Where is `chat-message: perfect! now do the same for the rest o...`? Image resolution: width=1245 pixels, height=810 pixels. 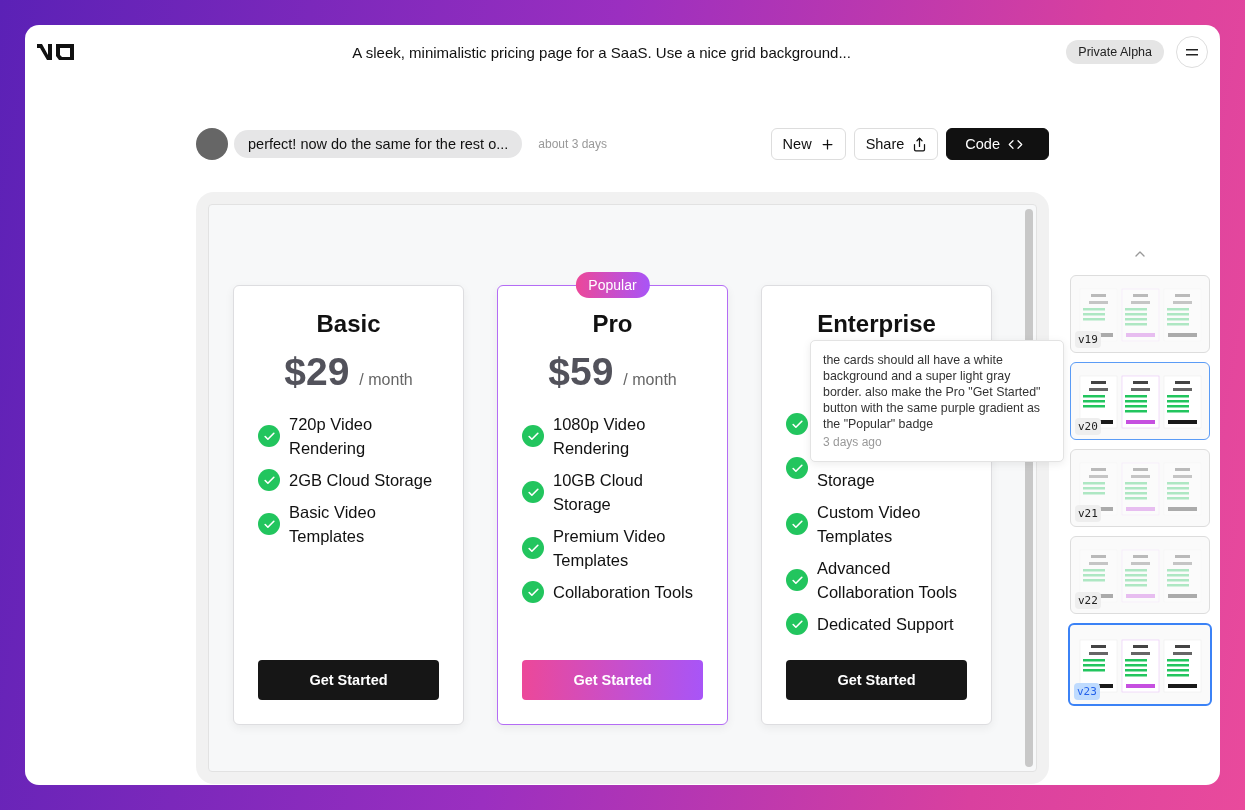
chat-message: perfect! now do the same for the rest o... is located at coordinates (378, 144).